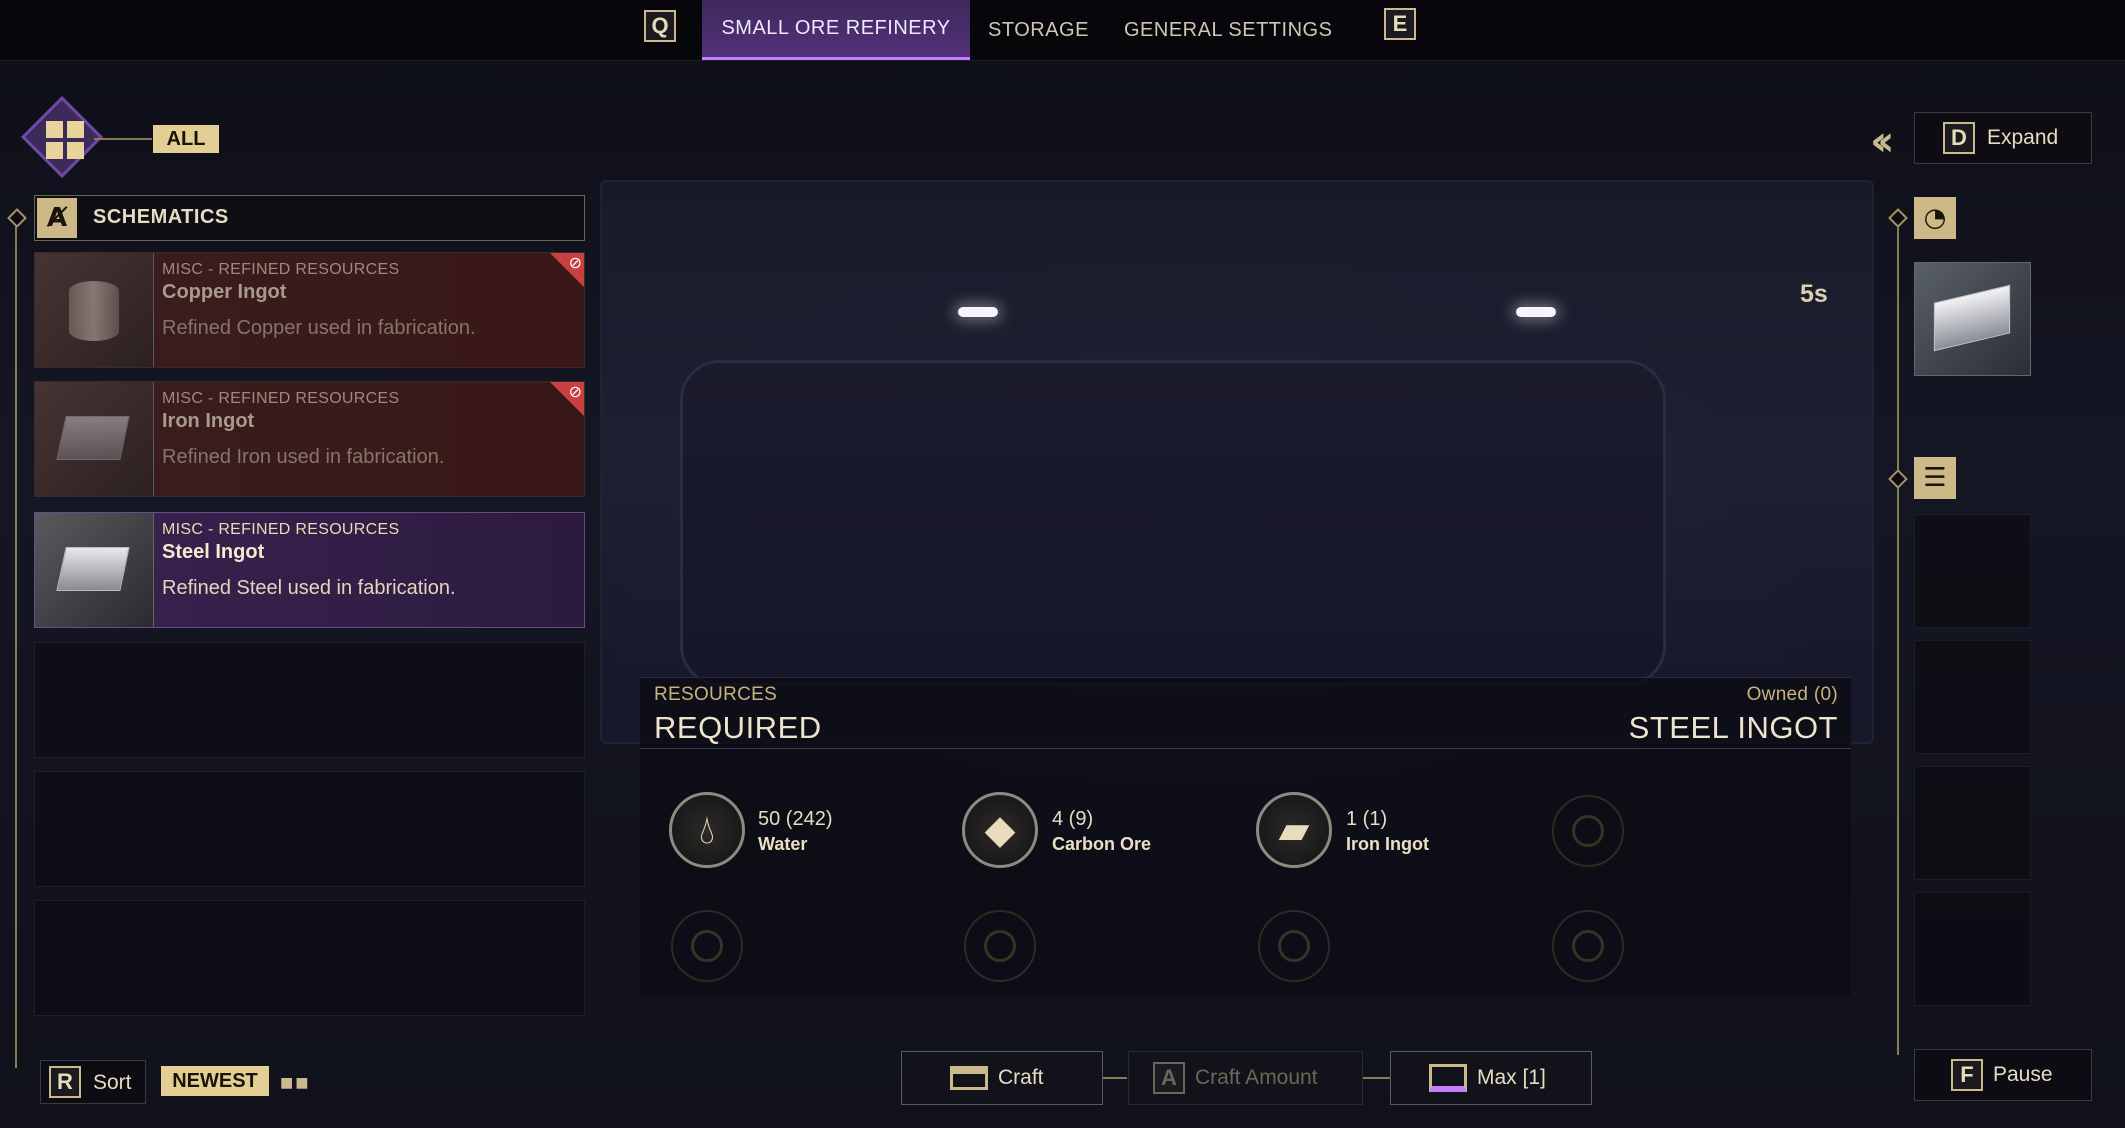 Image resolution: width=2125 pixels, height=1128 pixels. I want to click on steel-ingot-image, so click(1972, 318).